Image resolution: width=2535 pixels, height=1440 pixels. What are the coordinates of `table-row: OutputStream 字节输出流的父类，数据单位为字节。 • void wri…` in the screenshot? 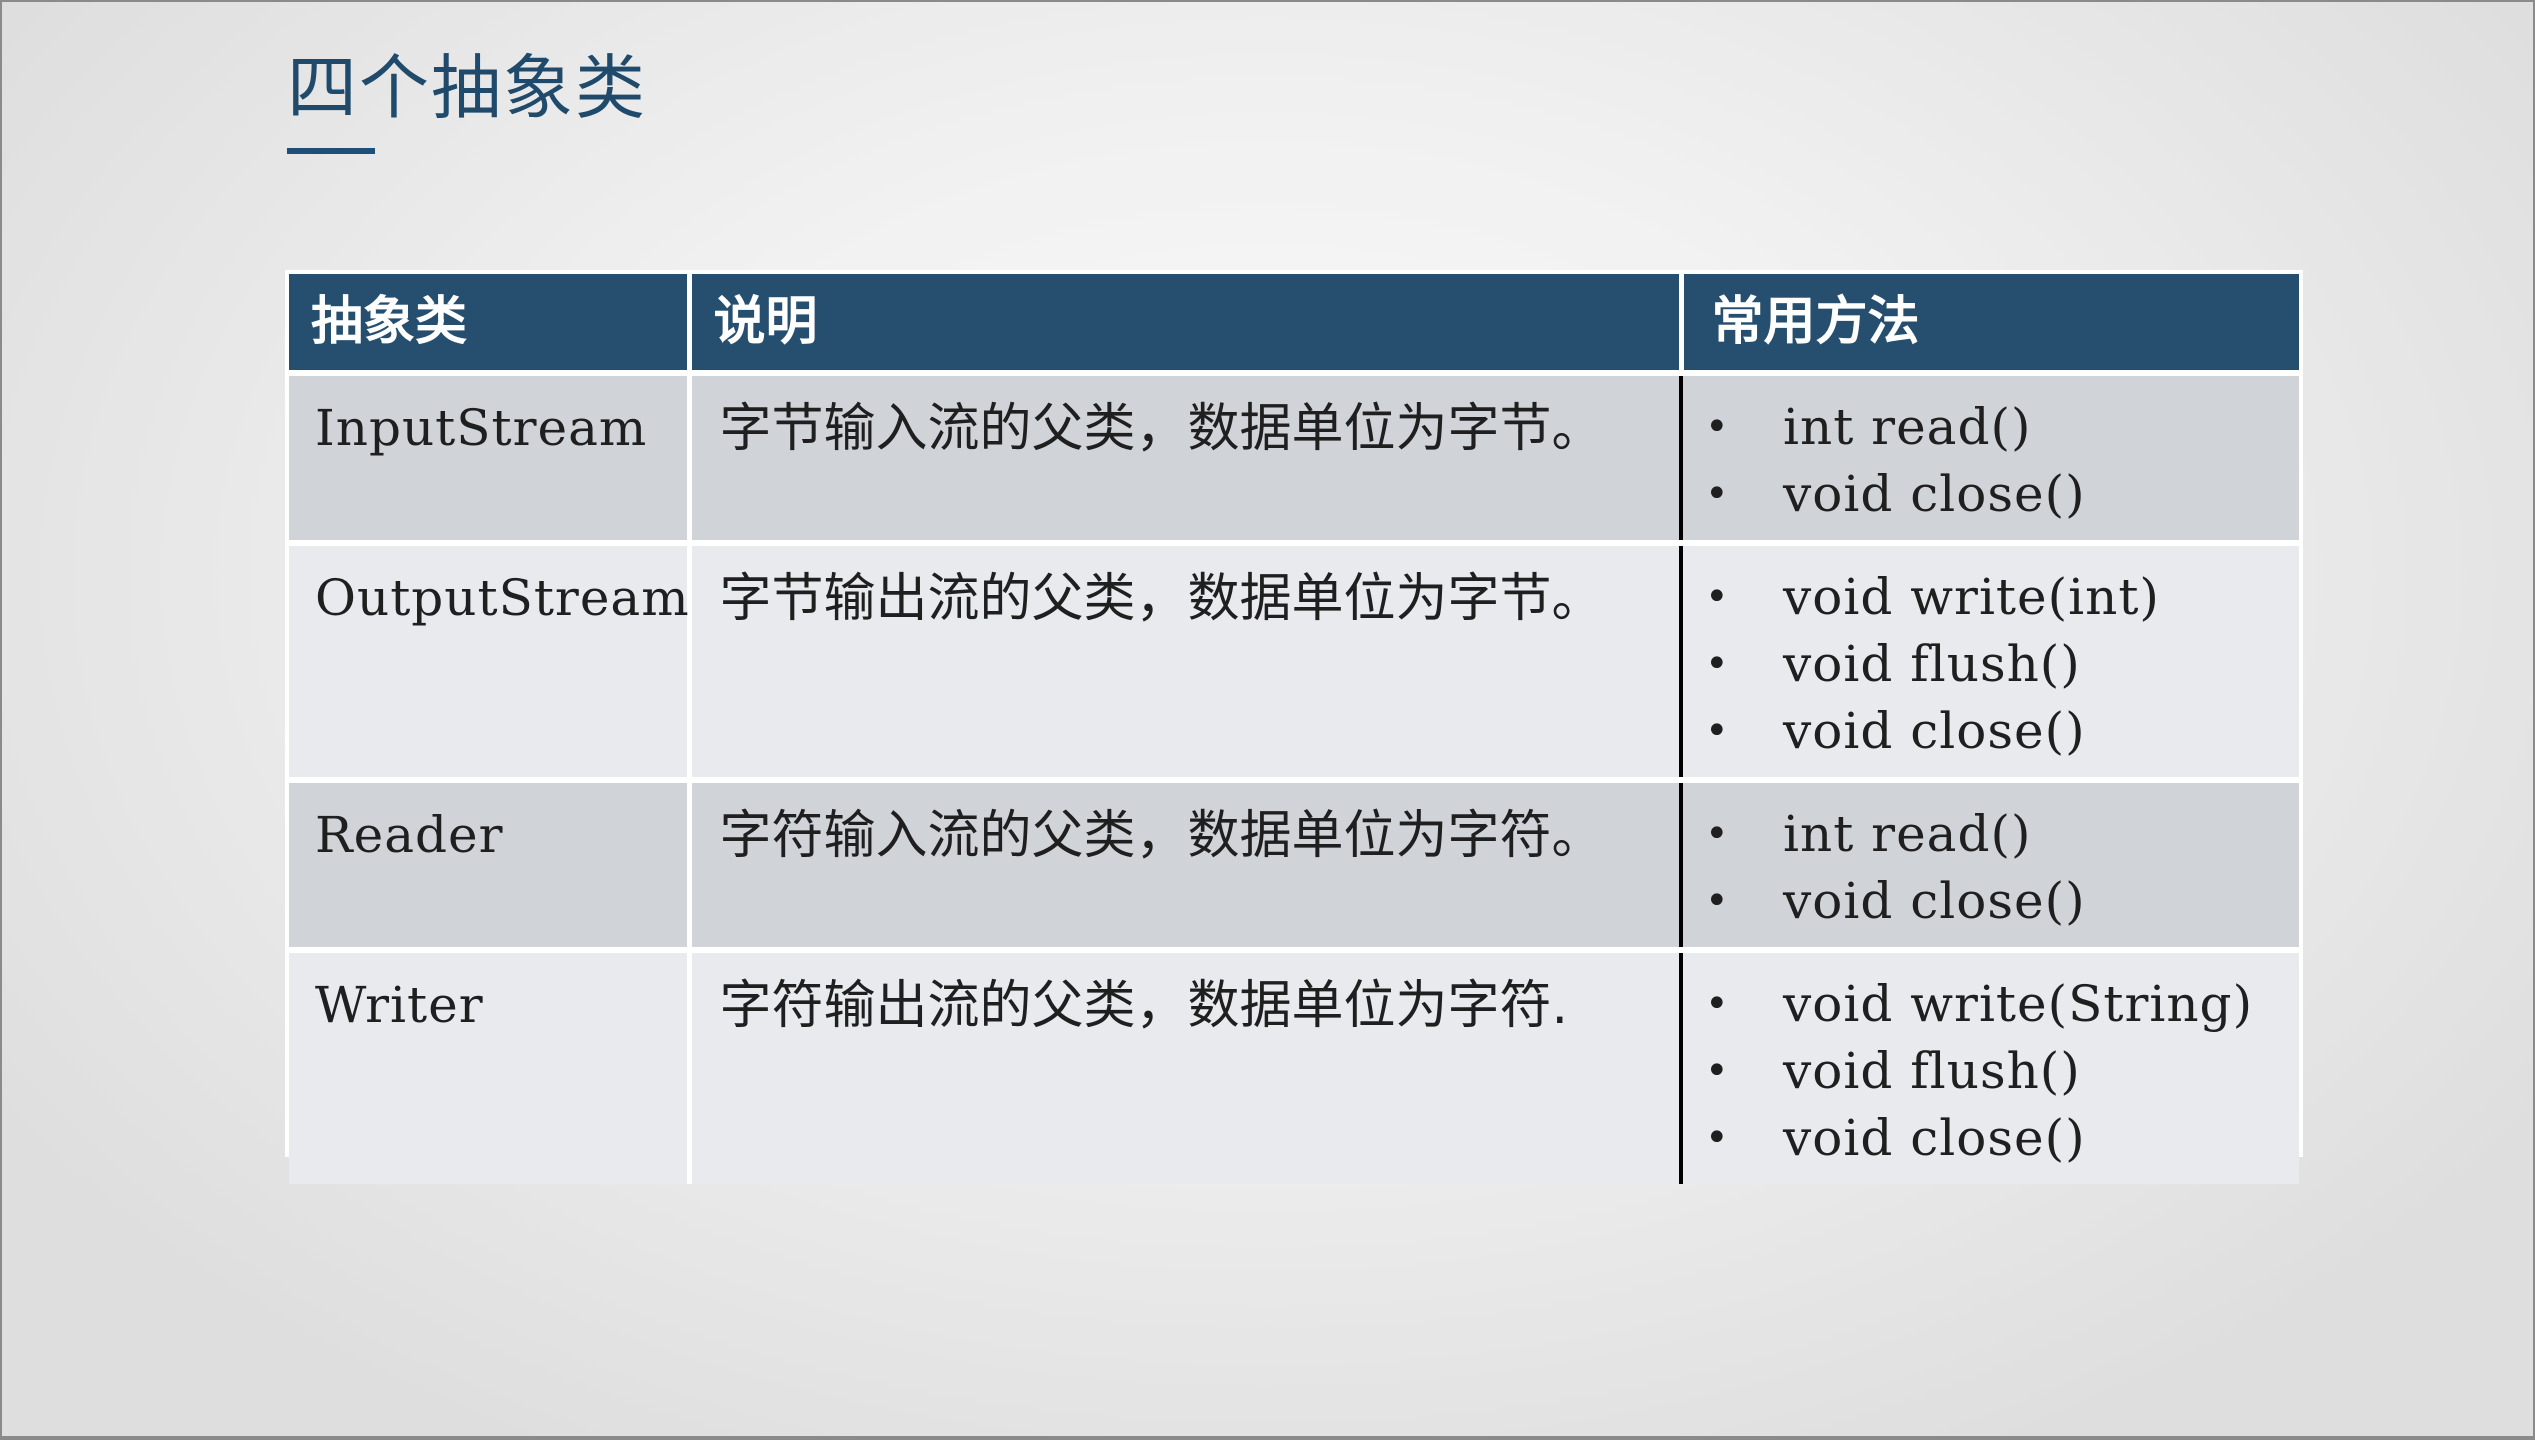 It's located at (1294, 660).